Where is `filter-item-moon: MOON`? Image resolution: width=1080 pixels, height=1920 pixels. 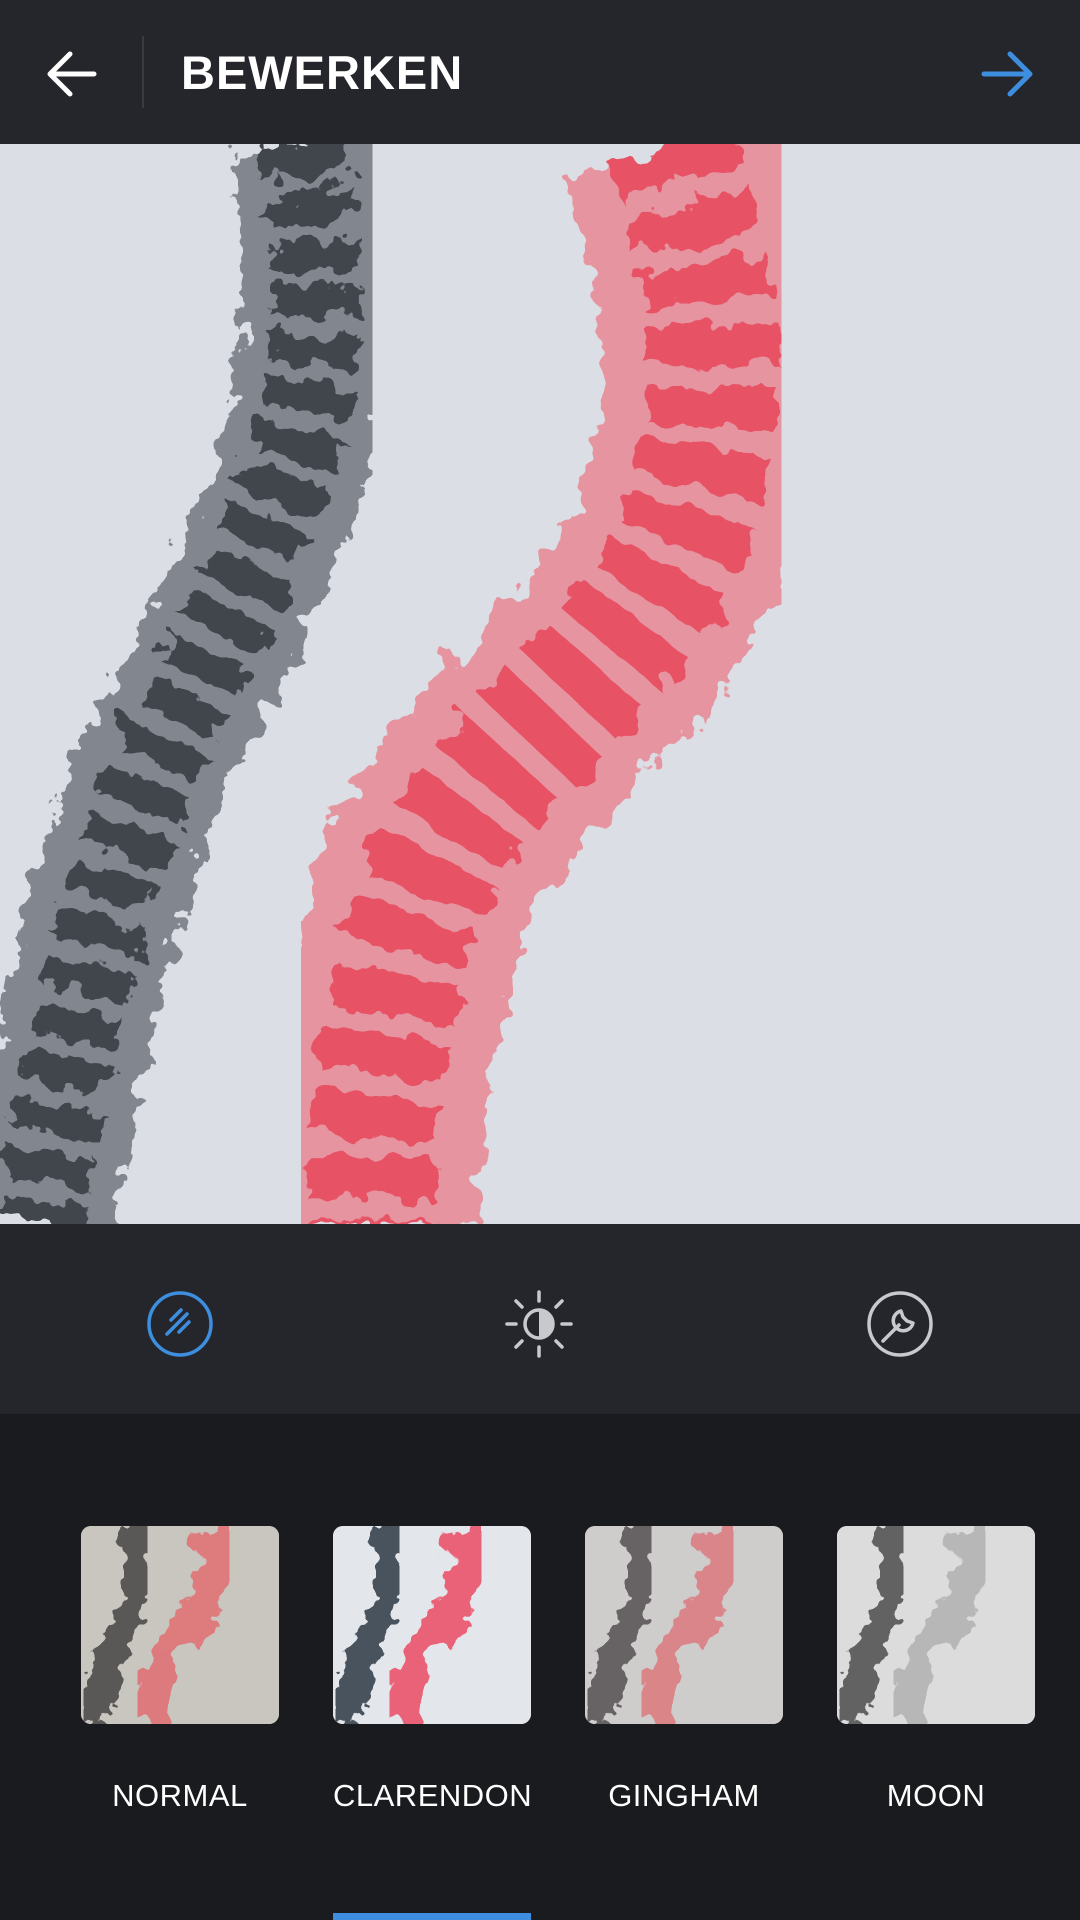
filter-item-moon: MOON is located at coordinates (936, 1670).